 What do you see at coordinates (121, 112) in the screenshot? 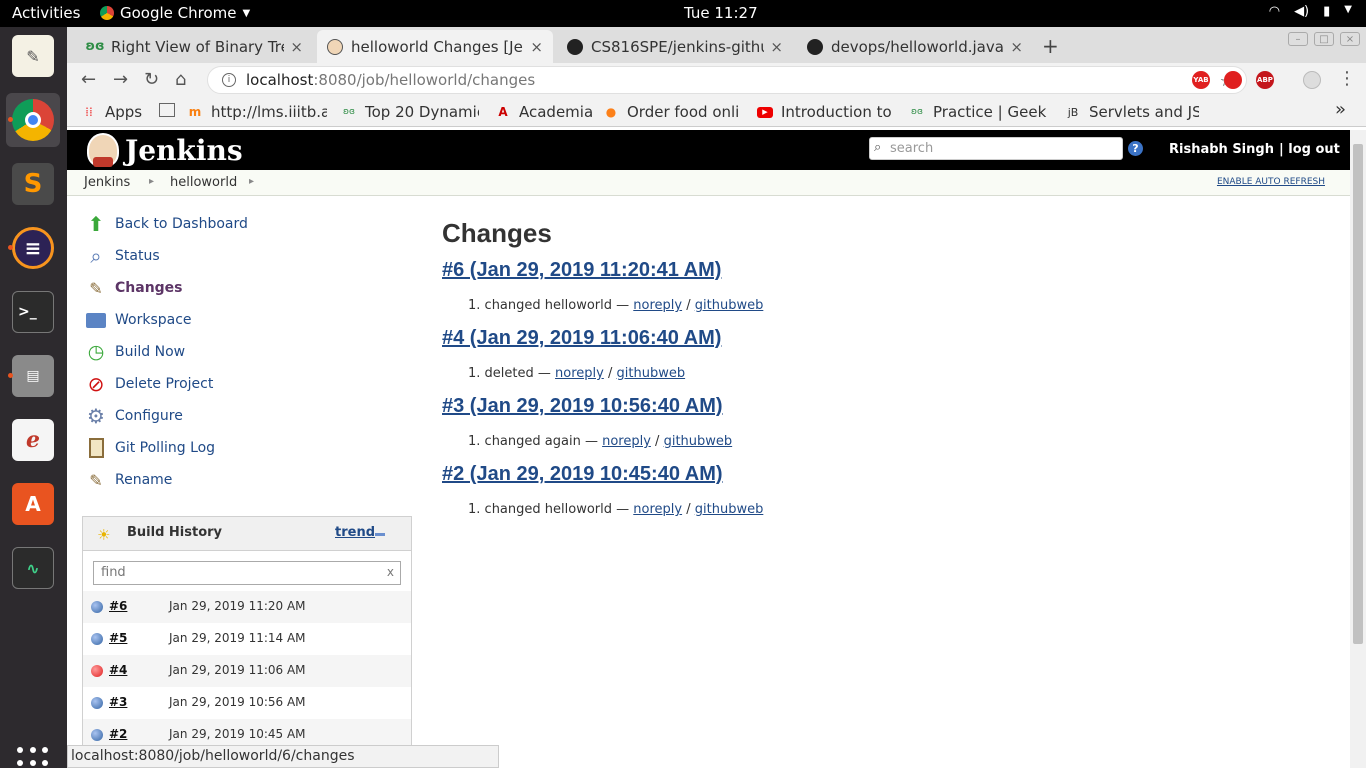
I see `bookmark-apps: ⁞⁞ Apps` at bounding box center [121, 112].